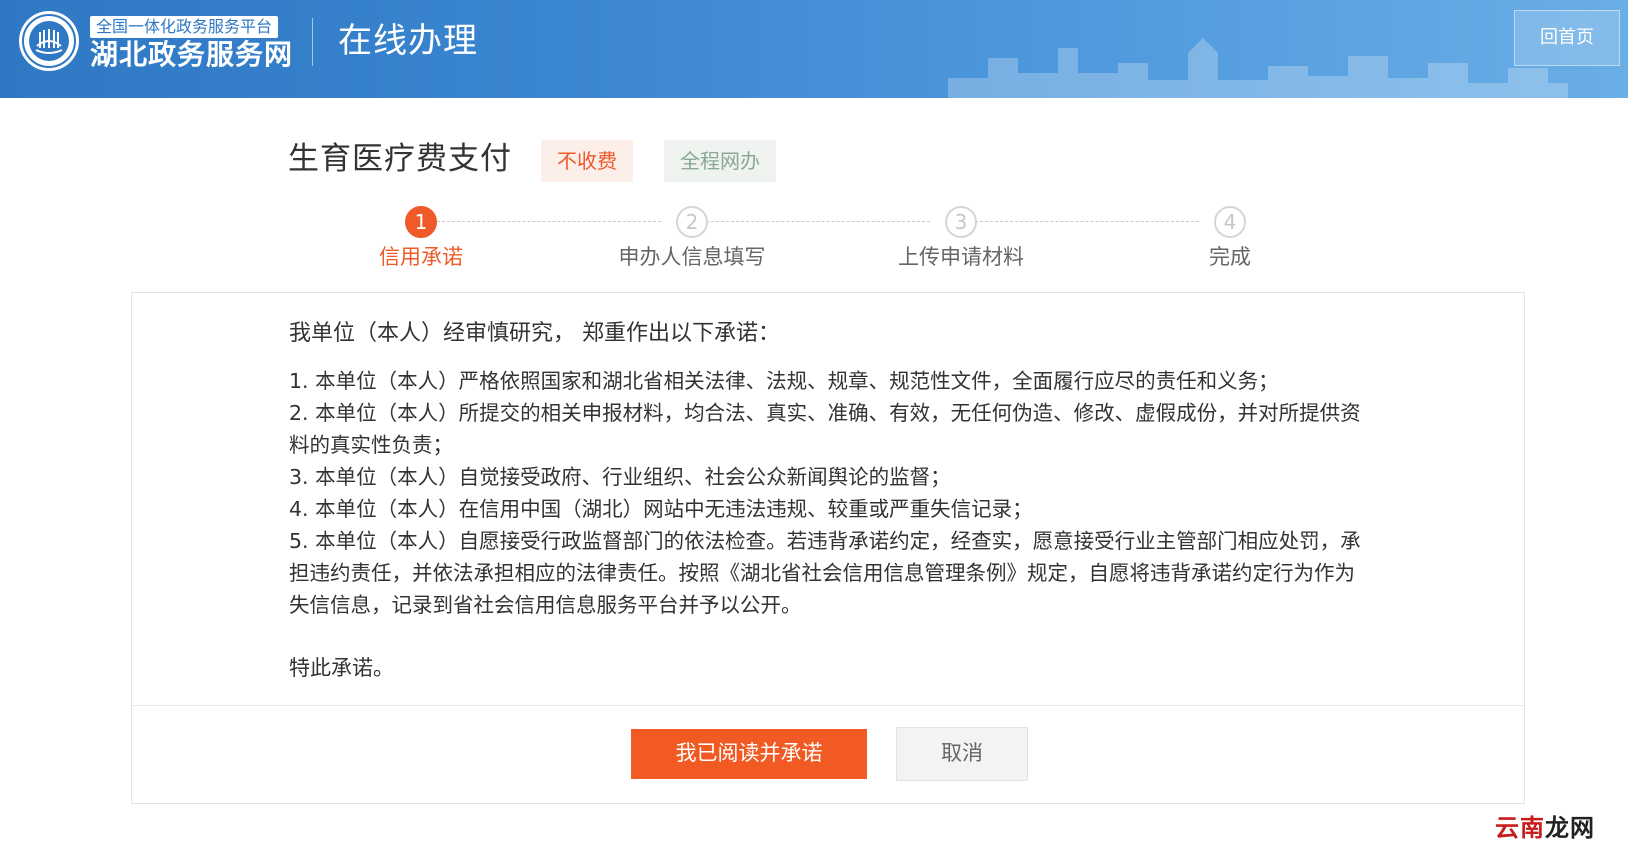 This screenshot has width=1628, height=857. Describe the element at coordinates (1570, 827) in the screenshot. I see `watermark-part-2: 龙网` at that location.